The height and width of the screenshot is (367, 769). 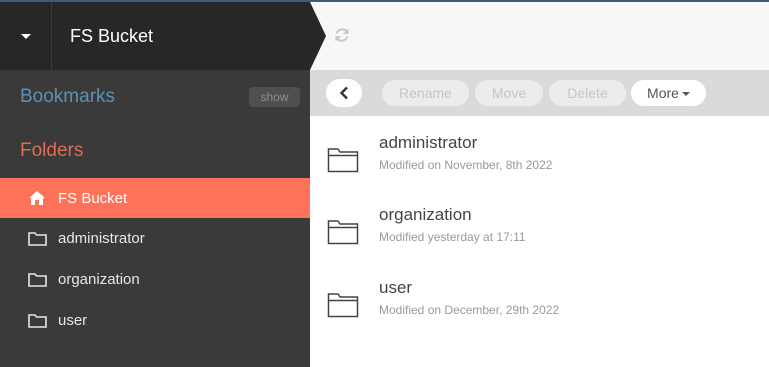 What do you see at coordinates (587, 93) in the screenshot?
I see `delete-button: Delete` at bounding box center [587, 93].